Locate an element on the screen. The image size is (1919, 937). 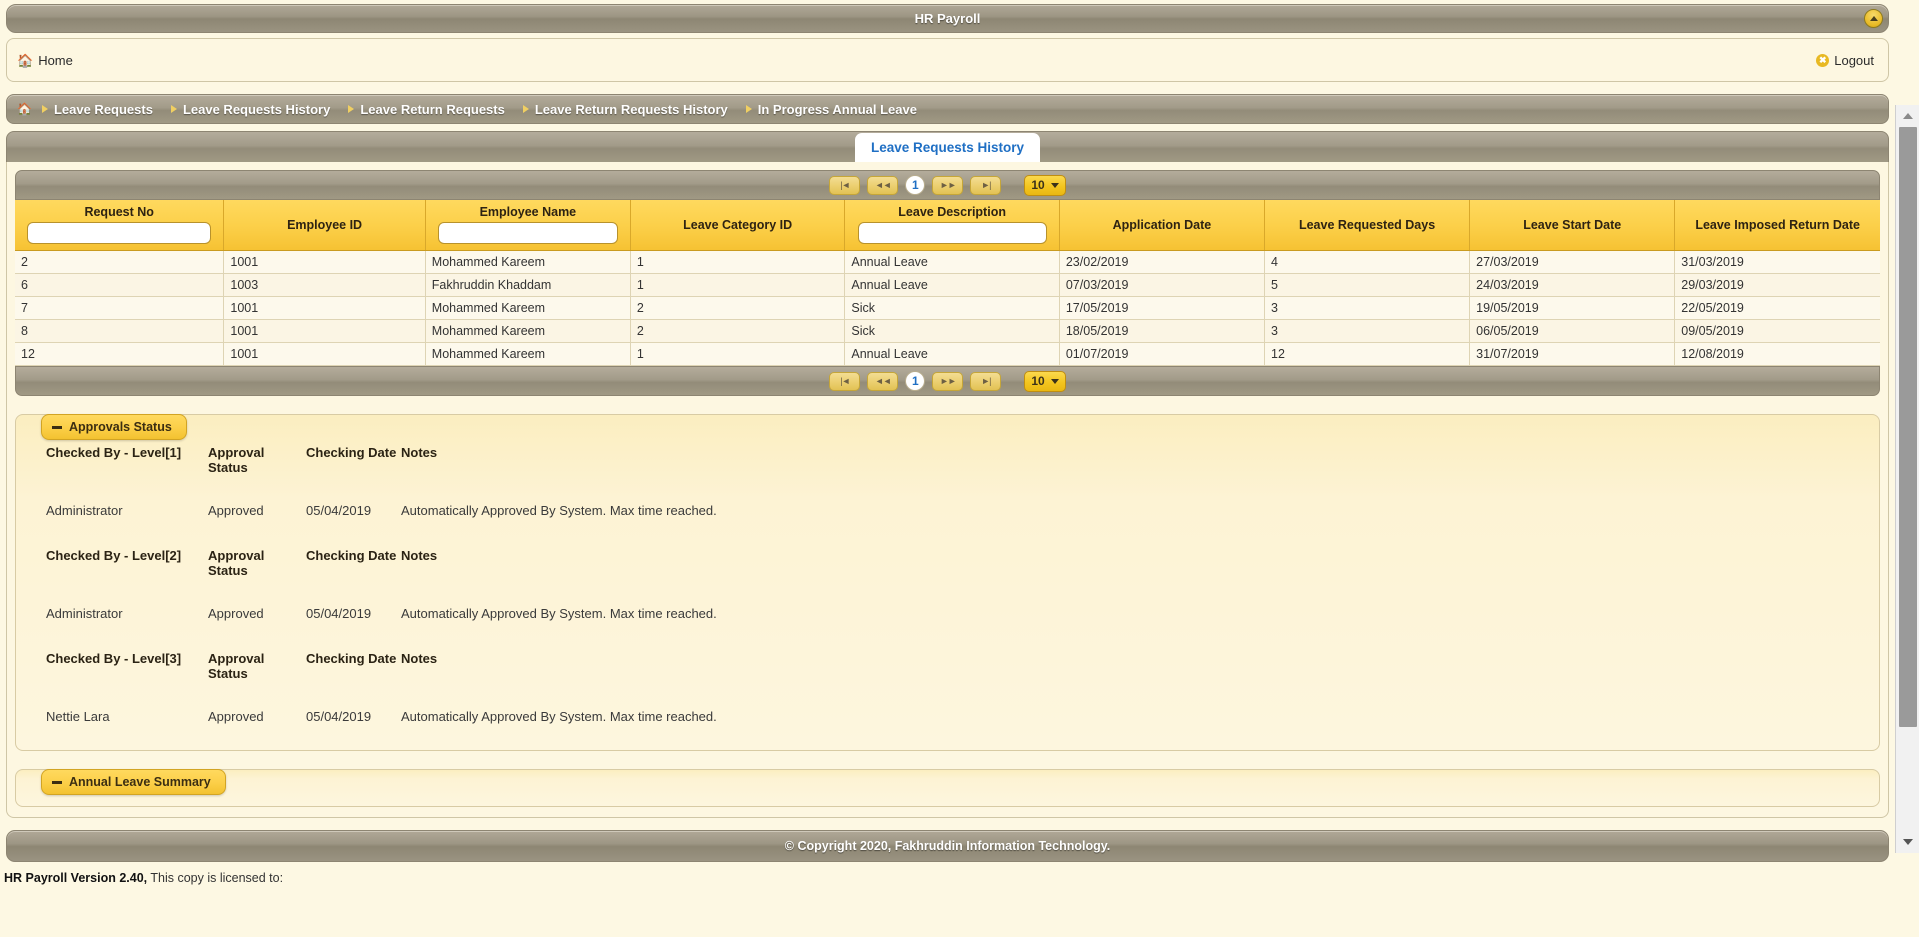
filter-leave-description is located at coordinates (952, 233).